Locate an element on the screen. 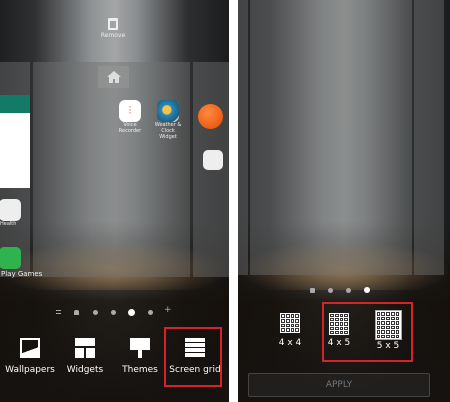 The height and width of the screenshot is (402, 450). orange-app-icon is located at coordinates (210, 116).